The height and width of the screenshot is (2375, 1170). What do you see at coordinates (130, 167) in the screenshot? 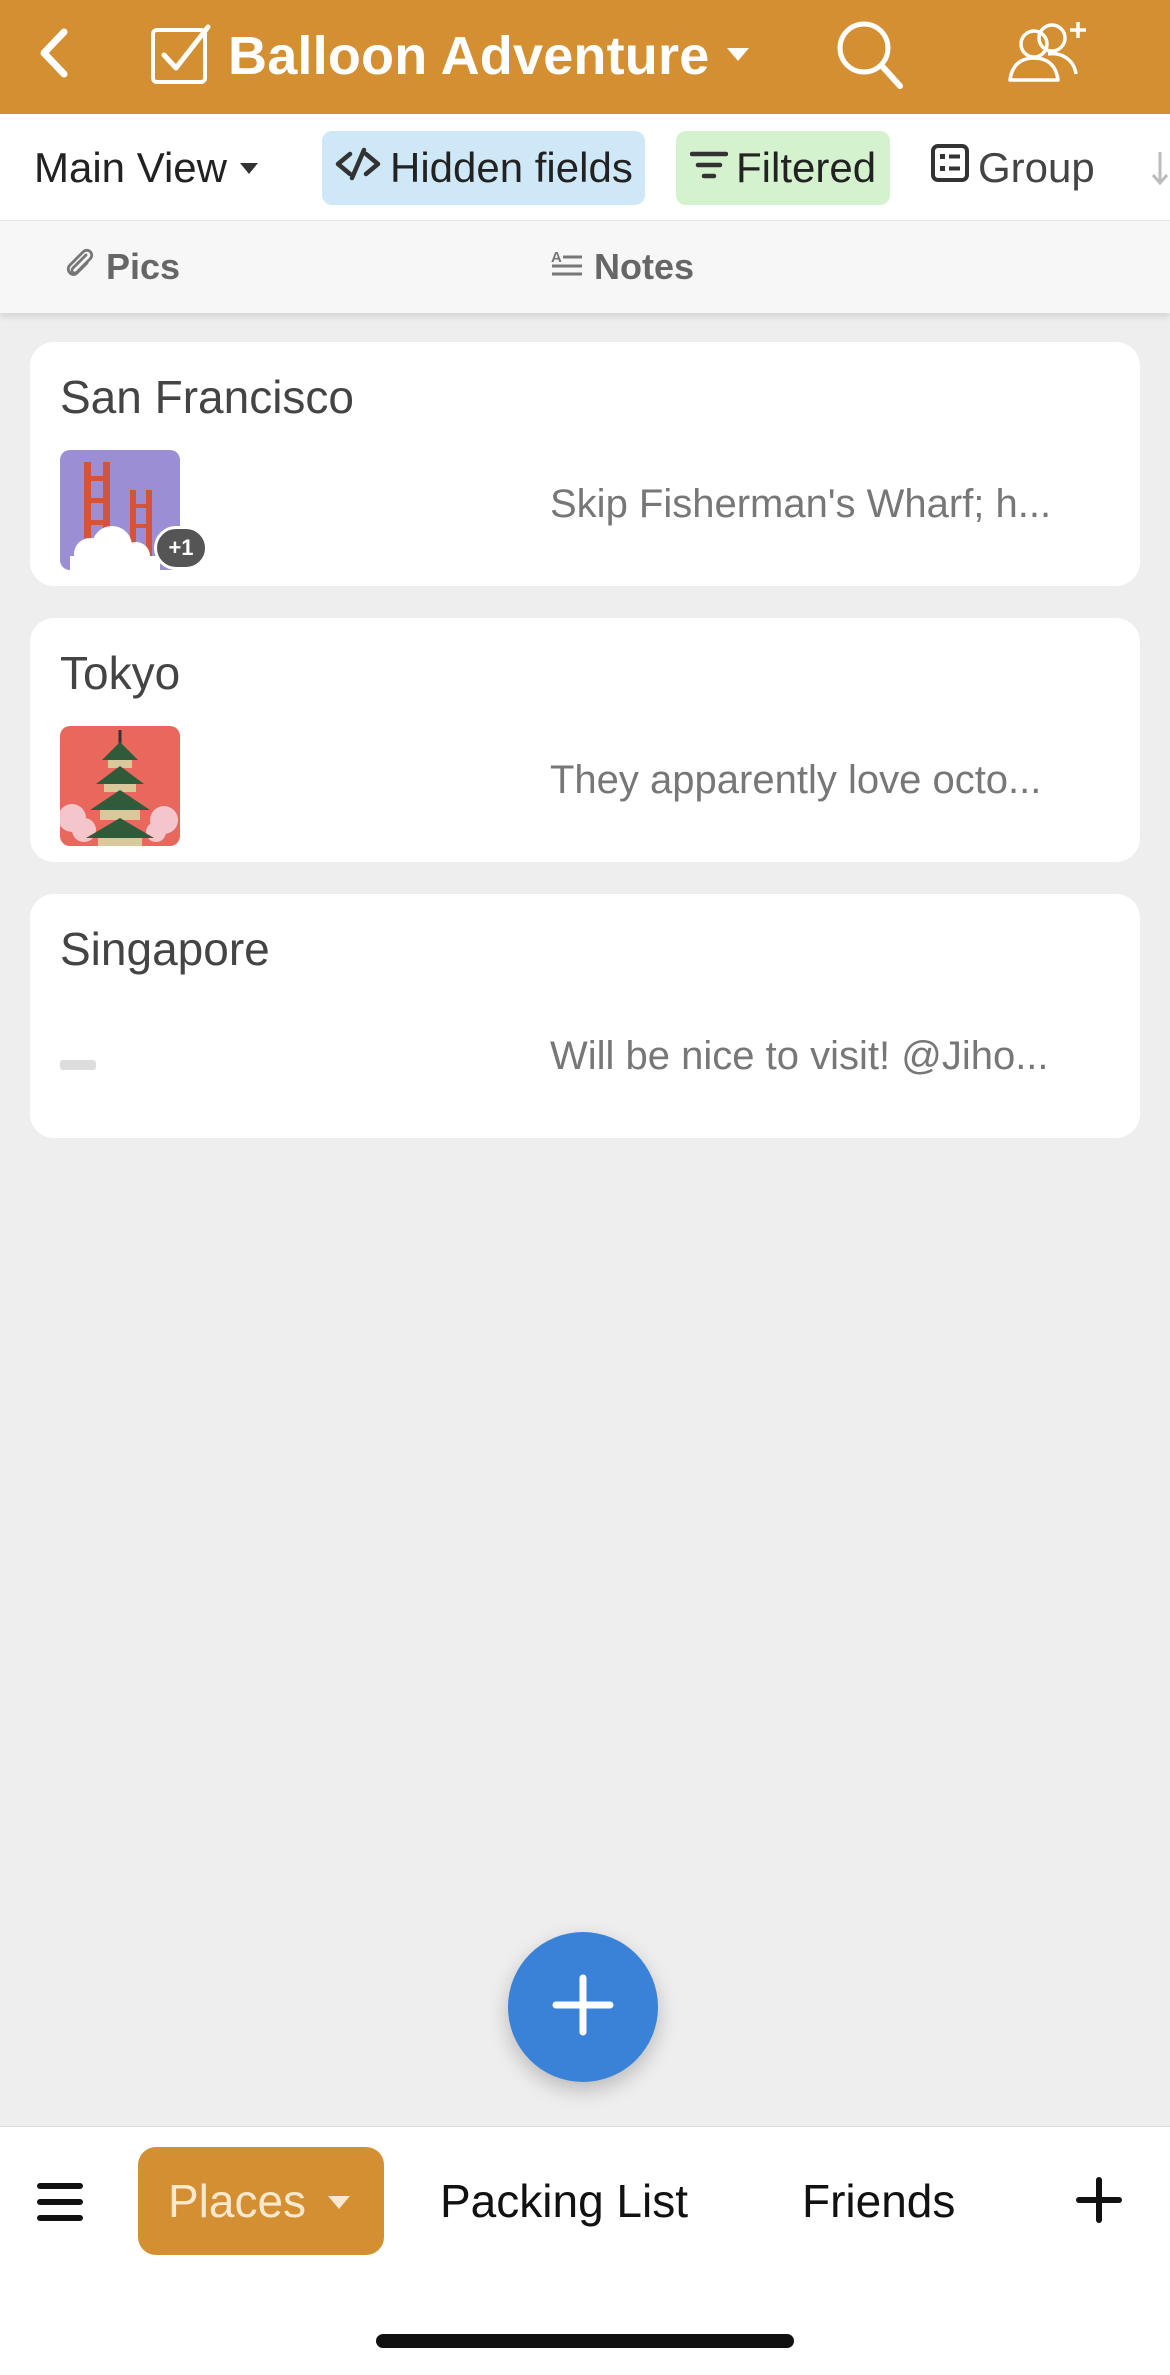
I see `view-name-label: Main View` at bounding box center [130, 167].